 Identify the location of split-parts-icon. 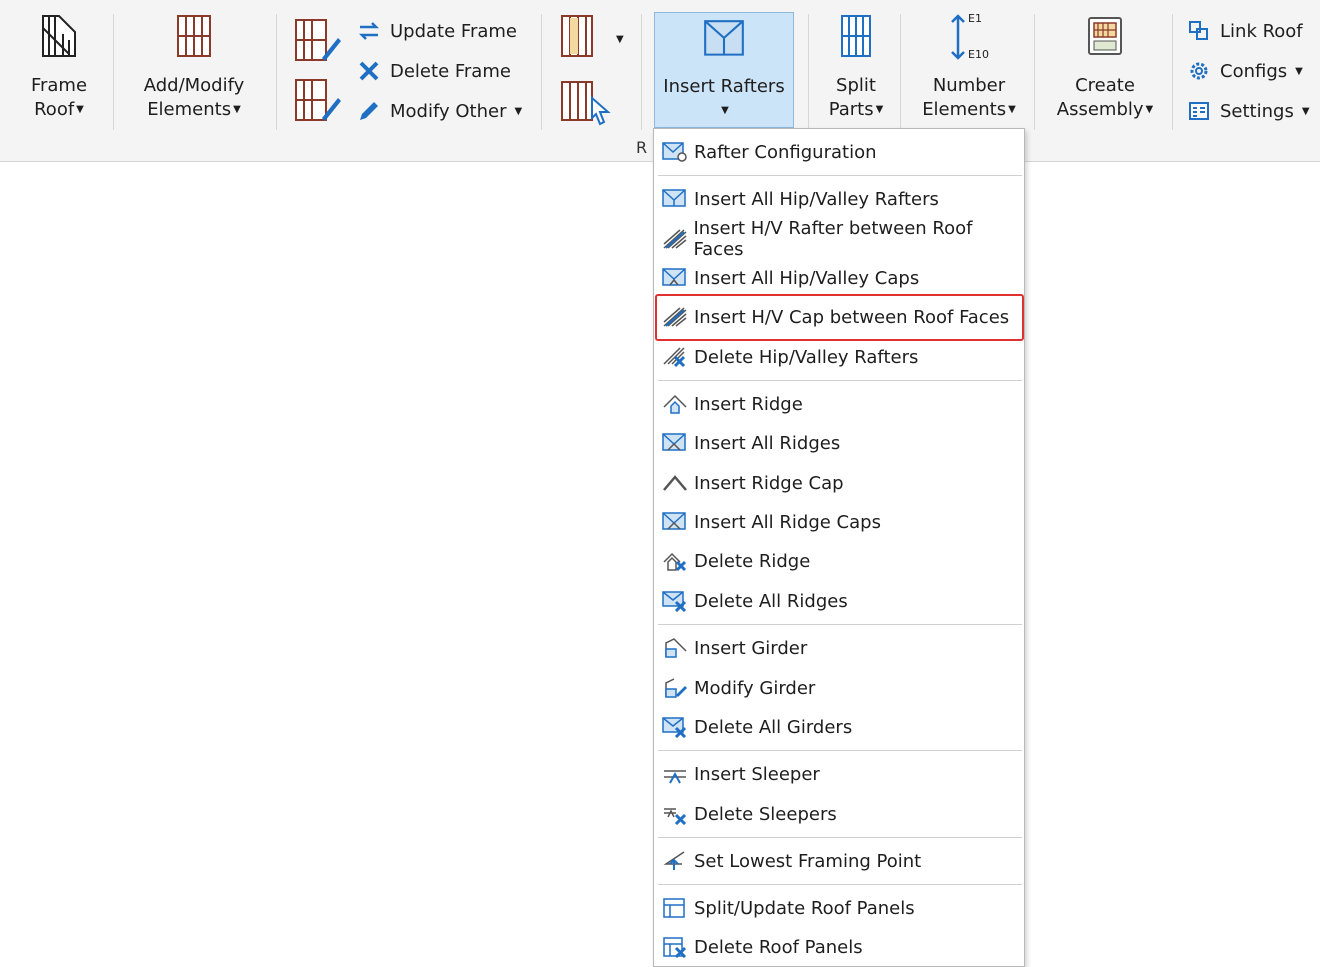
(856, 36).